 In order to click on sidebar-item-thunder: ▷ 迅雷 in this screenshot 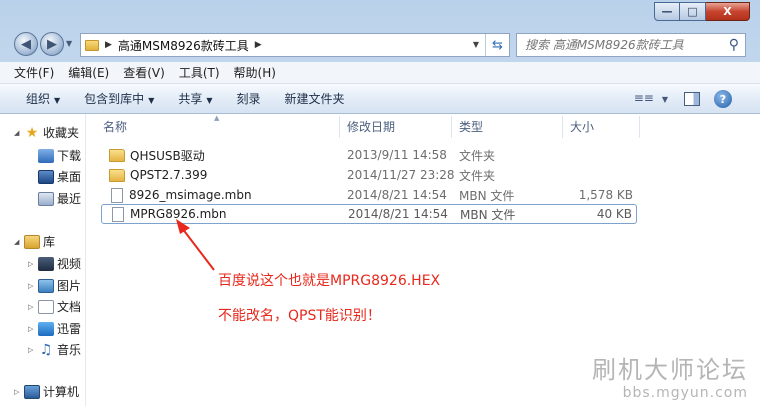, I will do `click(54, 328)`.